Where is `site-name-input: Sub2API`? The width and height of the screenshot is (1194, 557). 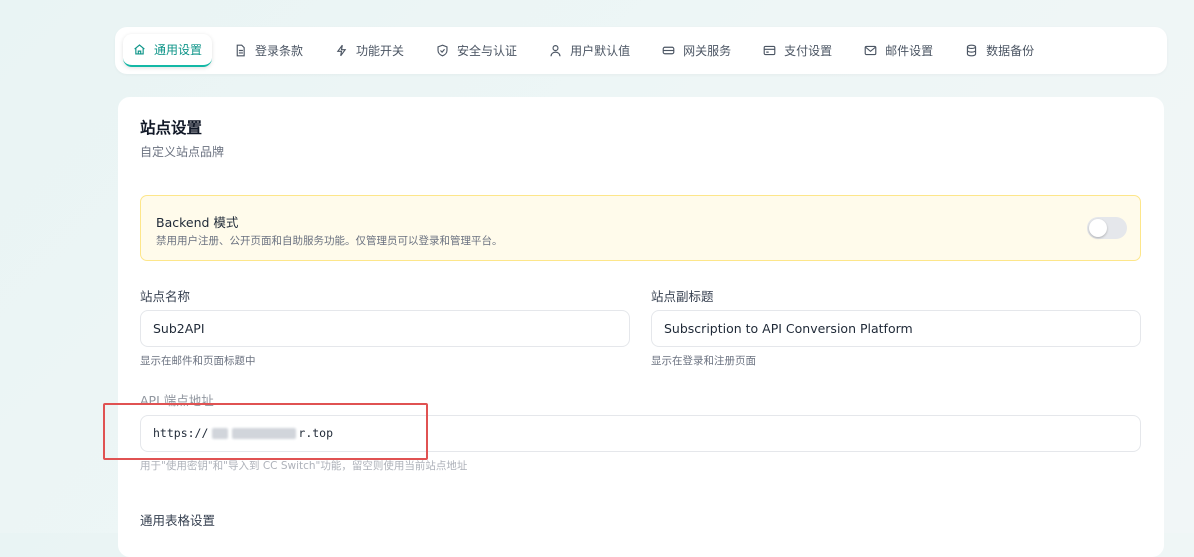
site-name-input: Sub2API is located at coordinates (385, 328).